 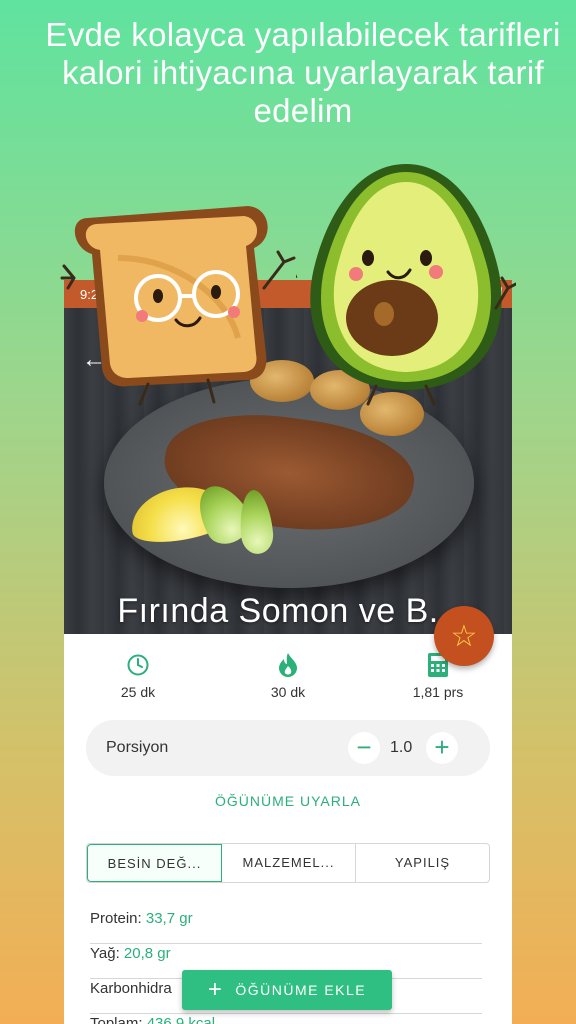 I want to click on decrease-portion-button: −, so click(x=364, y=748).